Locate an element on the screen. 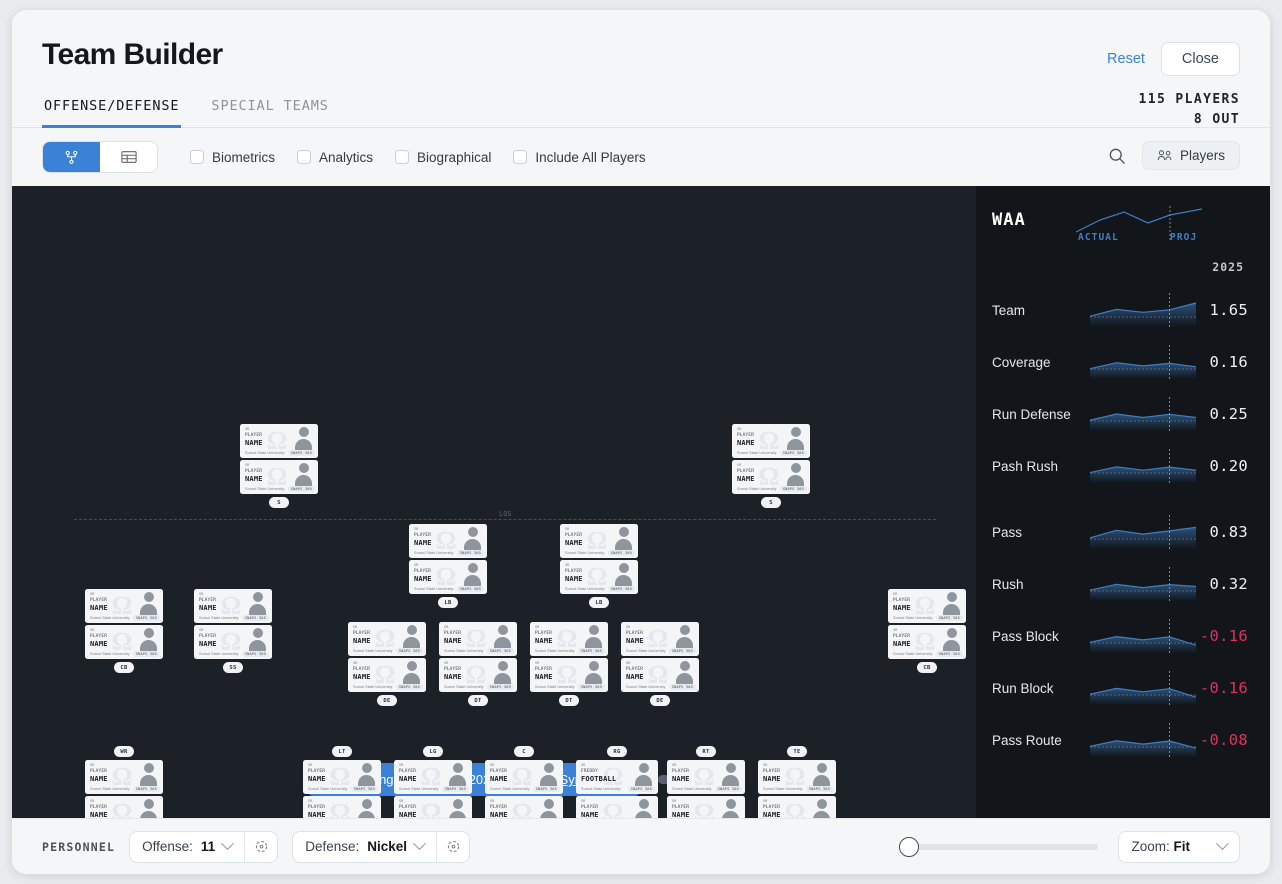 This screenshot has height=884, width=1282. checkbox-include-all-players: Include All Players is located at coordinates (579, 157).